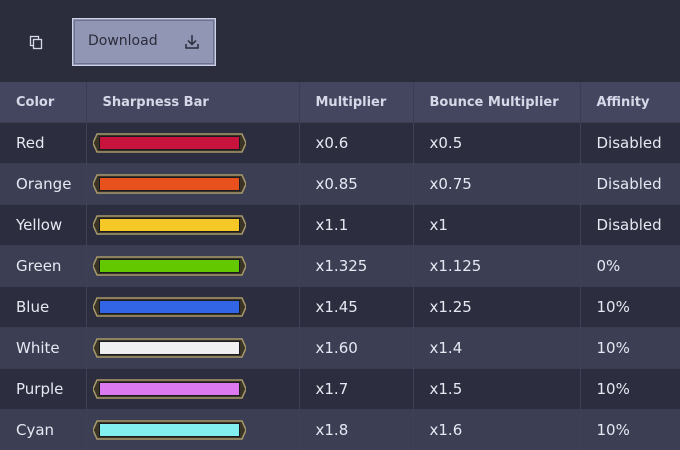  What do you see at coordinates (43, 225) in the screenshot?
I see `cell-color: Yellow` at bounding box center [43, 225].